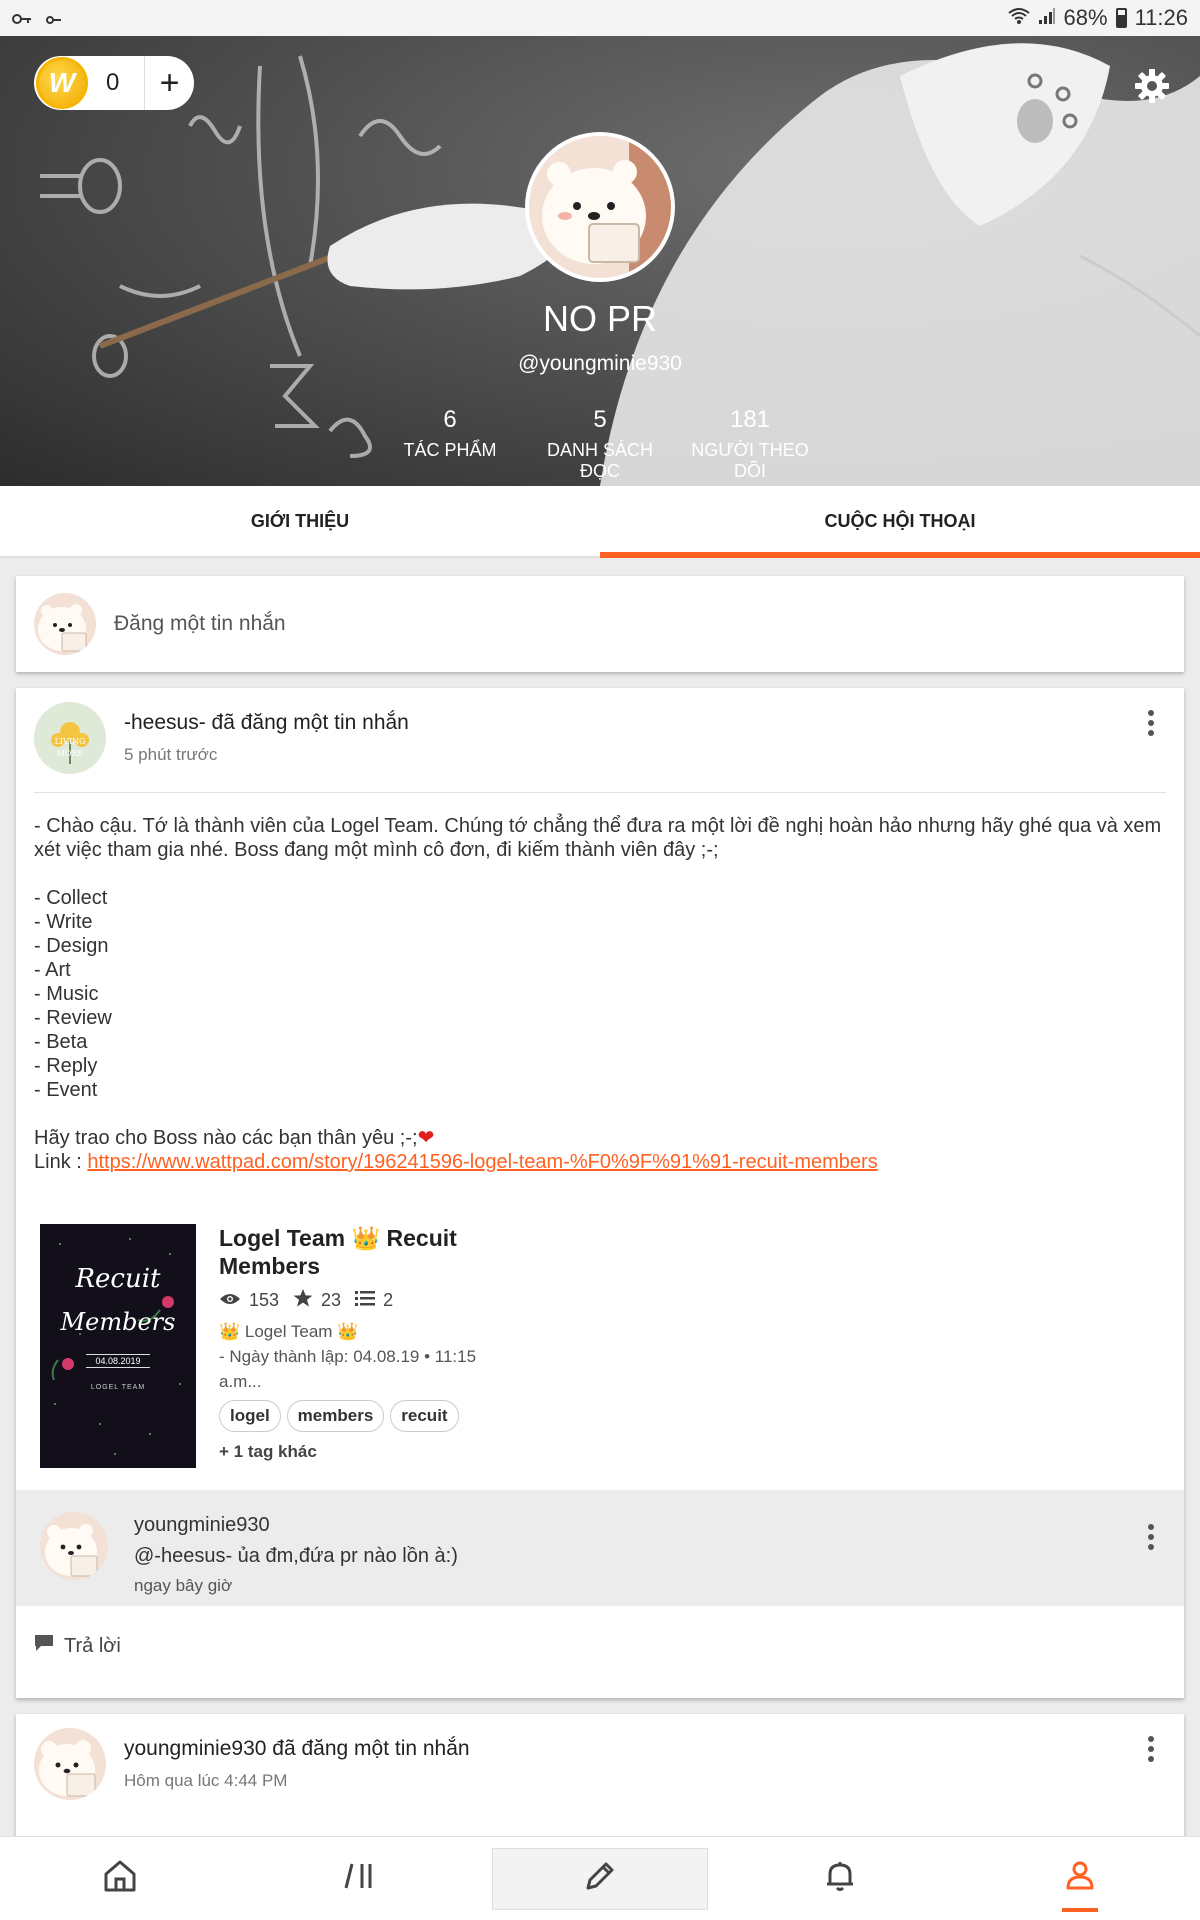 This screenshot has height=1920, width=1200. Describe the element at coordinates (61, 1042) in the screenshot. I see `list-item: - Beta` at that location.